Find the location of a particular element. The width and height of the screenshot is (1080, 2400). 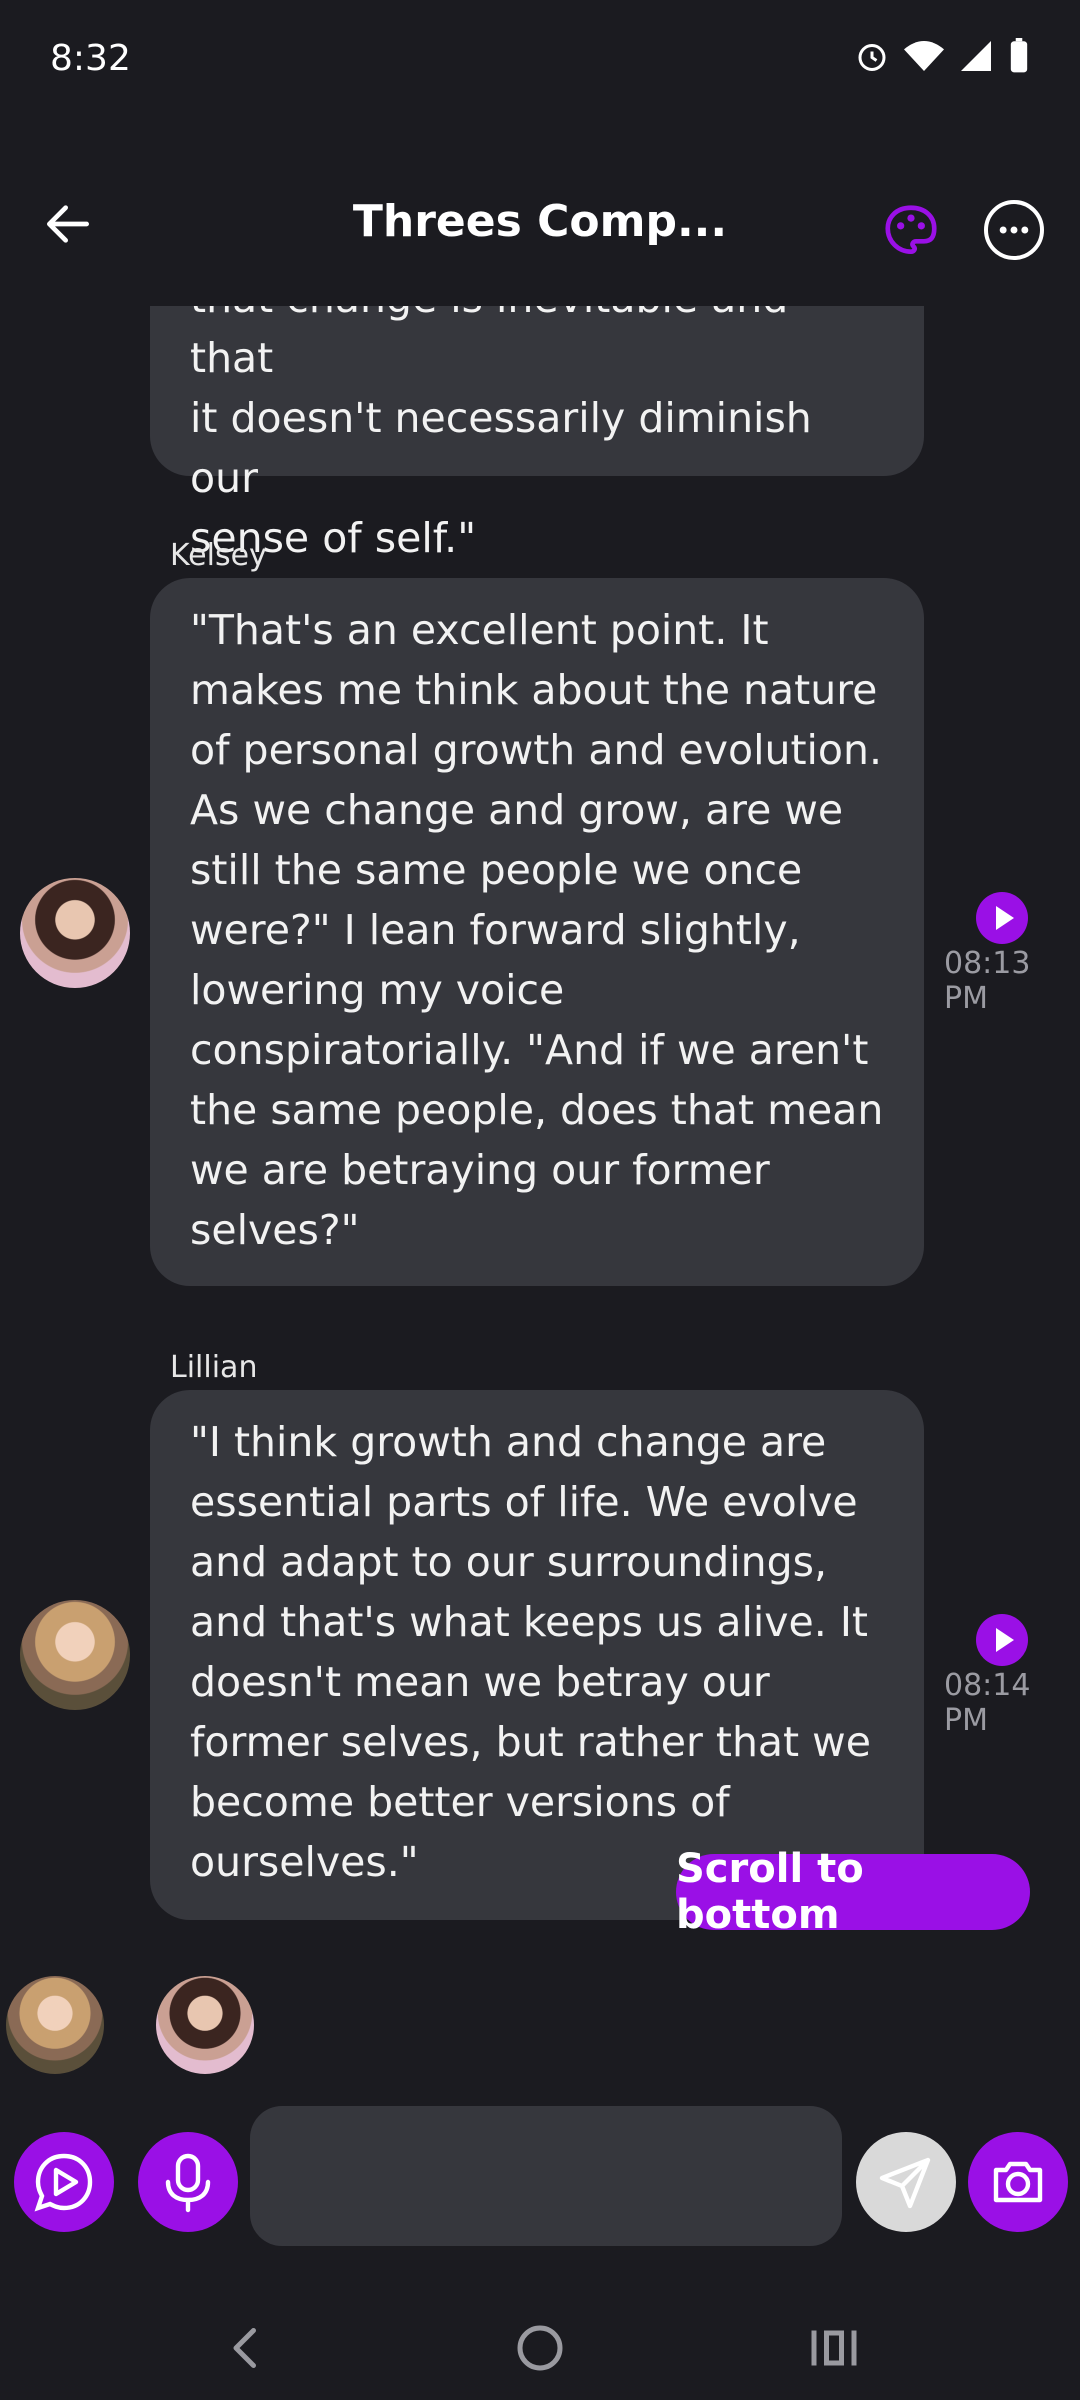

camera-icon is located at coordinates (1018, 2182).